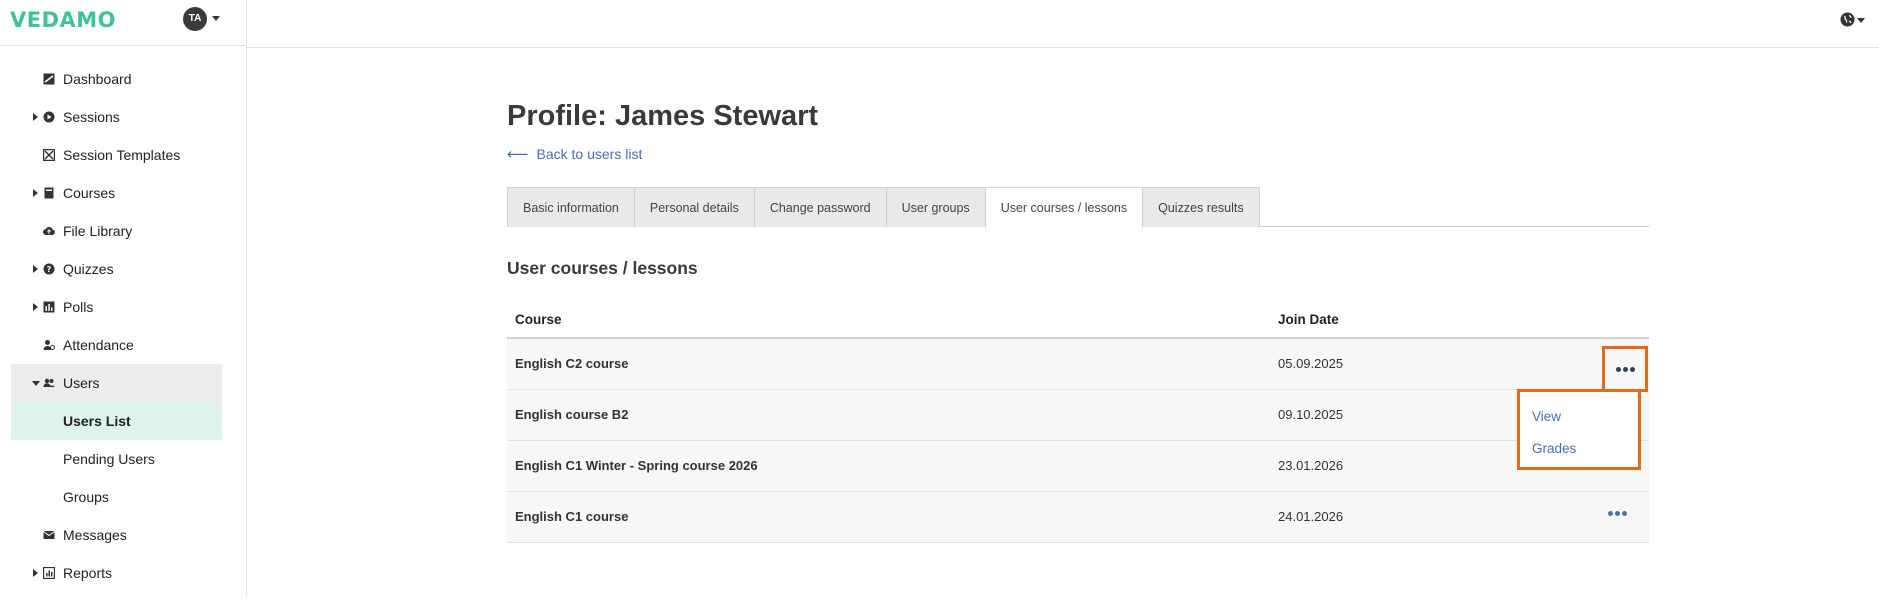  I want to click on table-header-row: Course Join Date, so click(1078, 320).